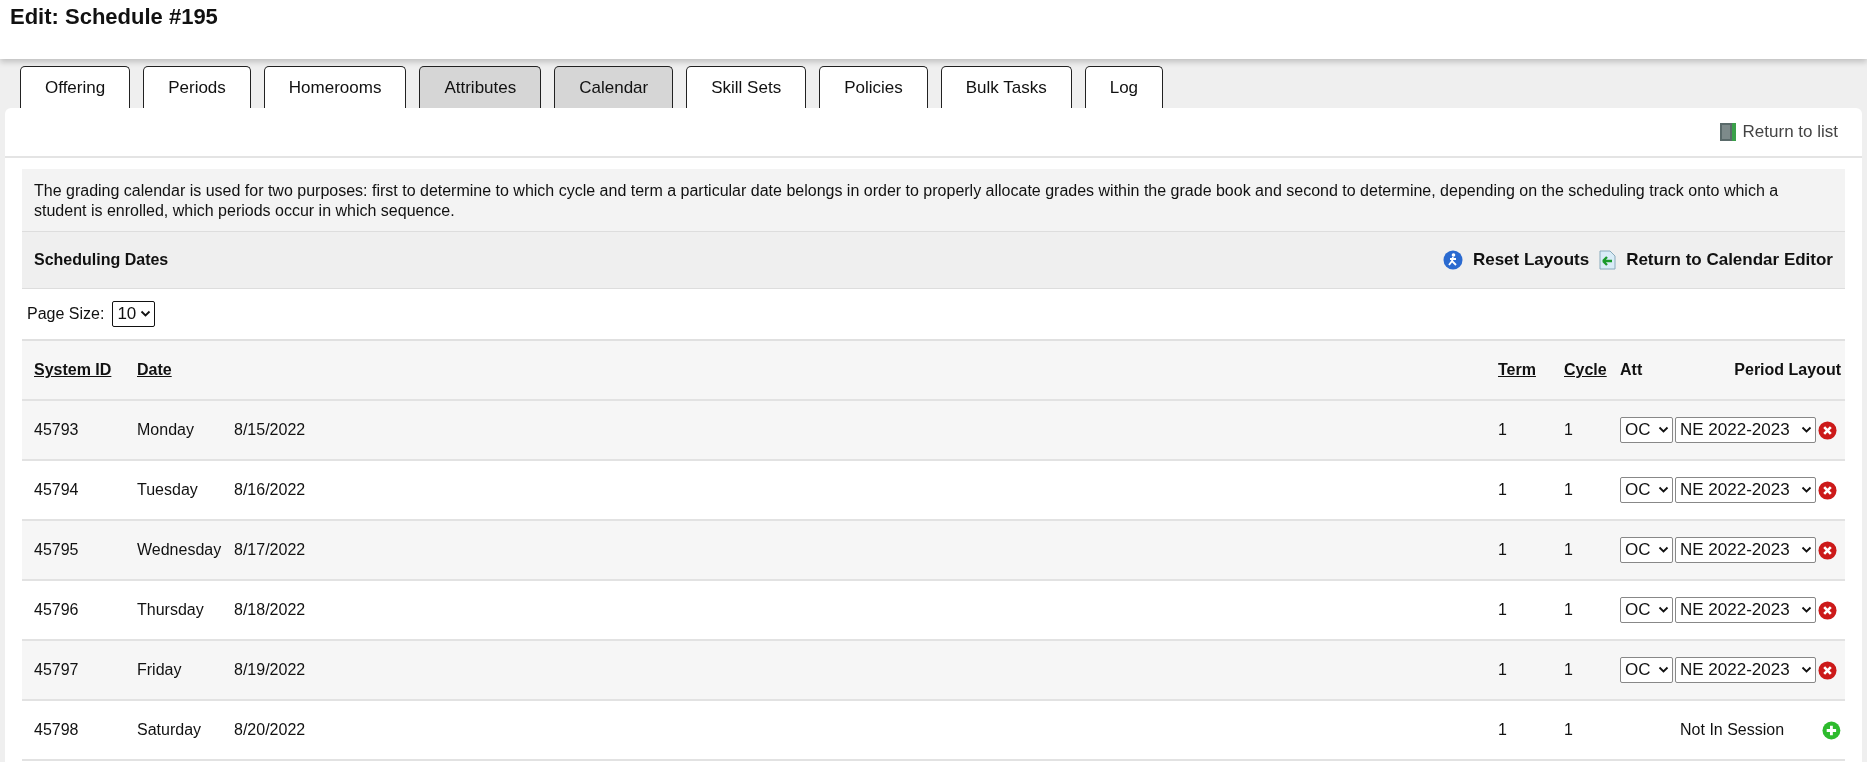 The width and height of the screenshot is (1867, 762). Describe the element at coordinates (270, 609) in the screenshot. I see `table-cell: 8/18/2022` at that location.